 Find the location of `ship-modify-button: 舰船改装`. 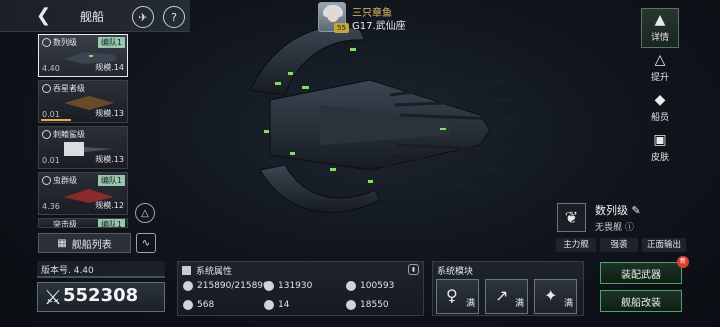

ship-modify-button: 舰船改装 is located at coordinates (641, 301).